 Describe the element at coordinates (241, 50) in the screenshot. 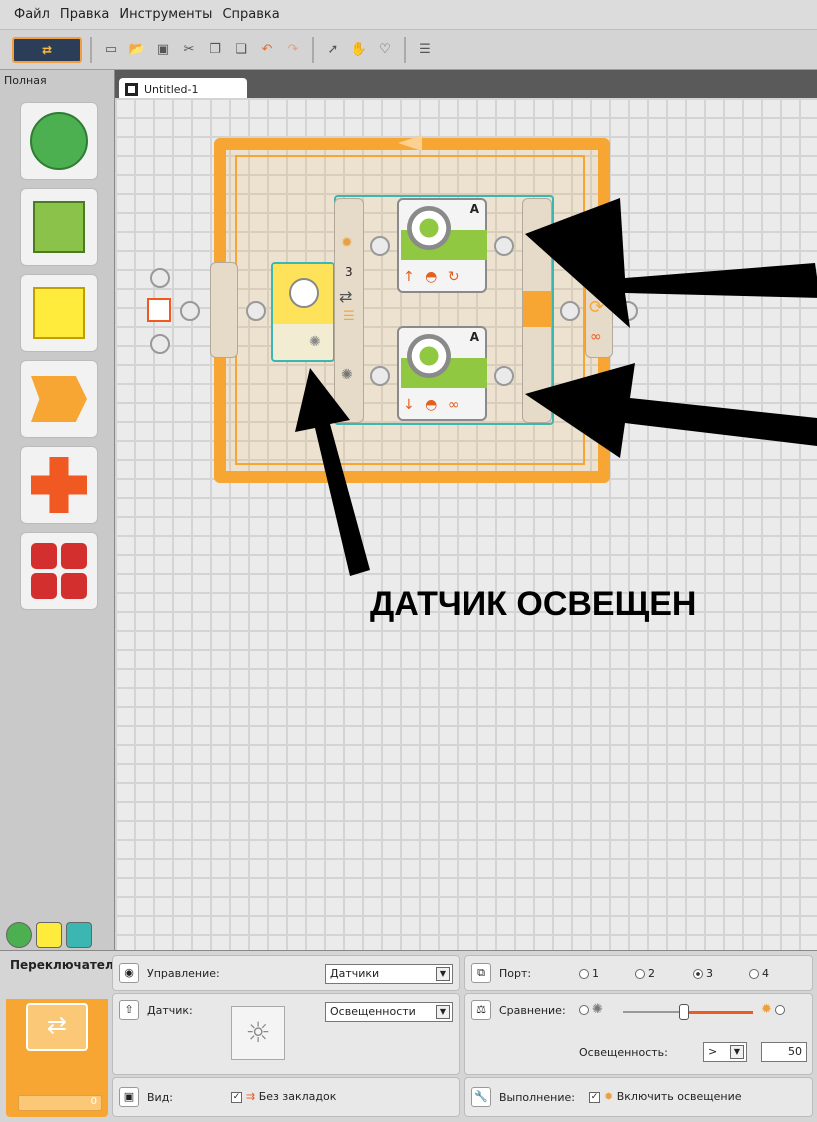

I see `paste-icon: ❏` at that location.